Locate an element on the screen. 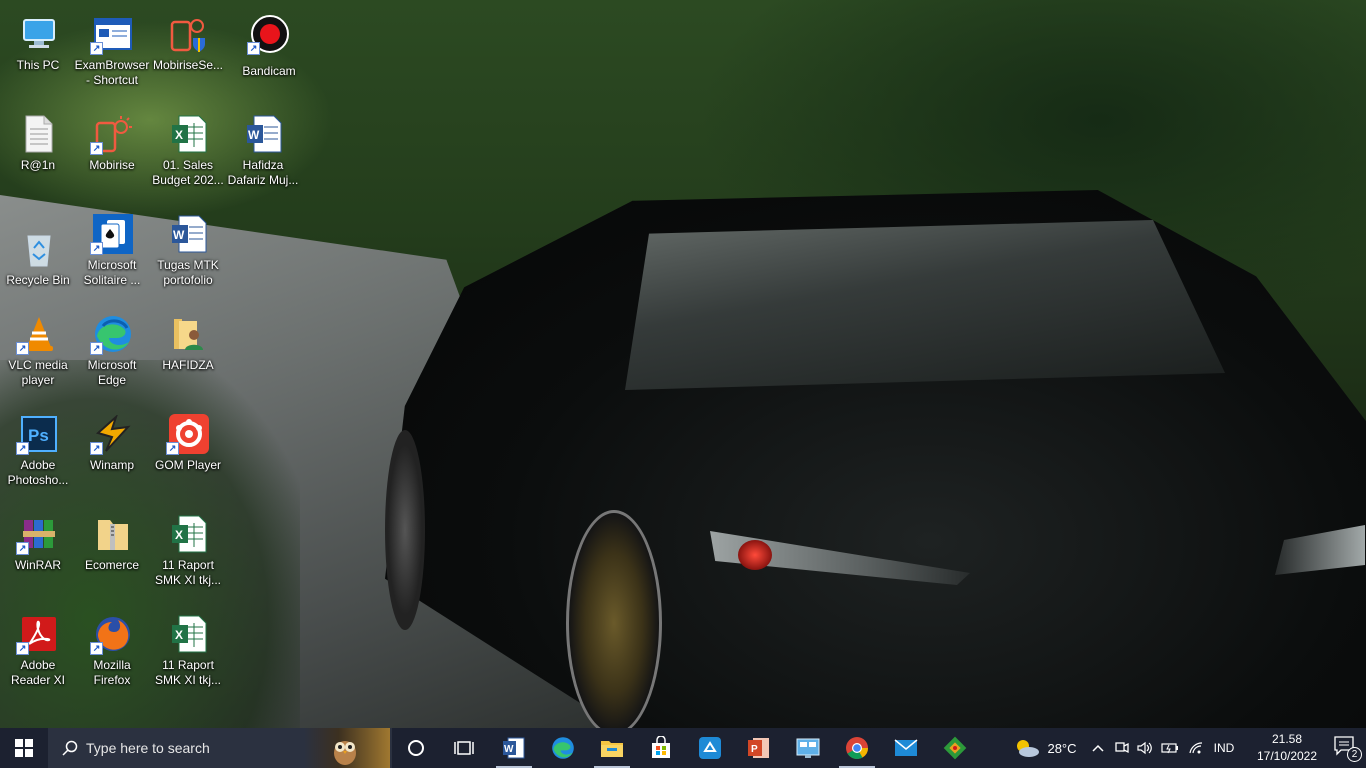 The height and width of the screenshot is (768, 1366). desktop-icon-label: ExamBrowser - Shortcut is located at coordinates (112, 72).